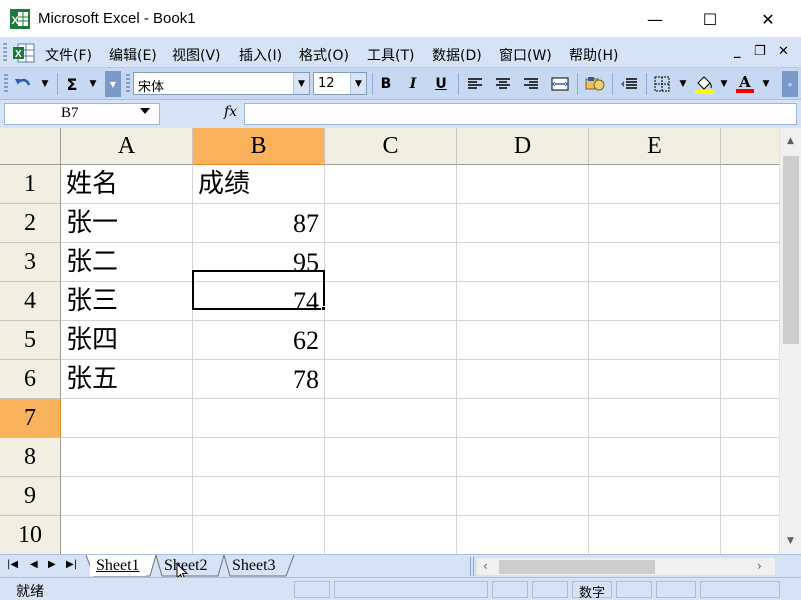 The width and height of the screenshot is (801, 600). I want to click on cell-f3, so click(750, 262).